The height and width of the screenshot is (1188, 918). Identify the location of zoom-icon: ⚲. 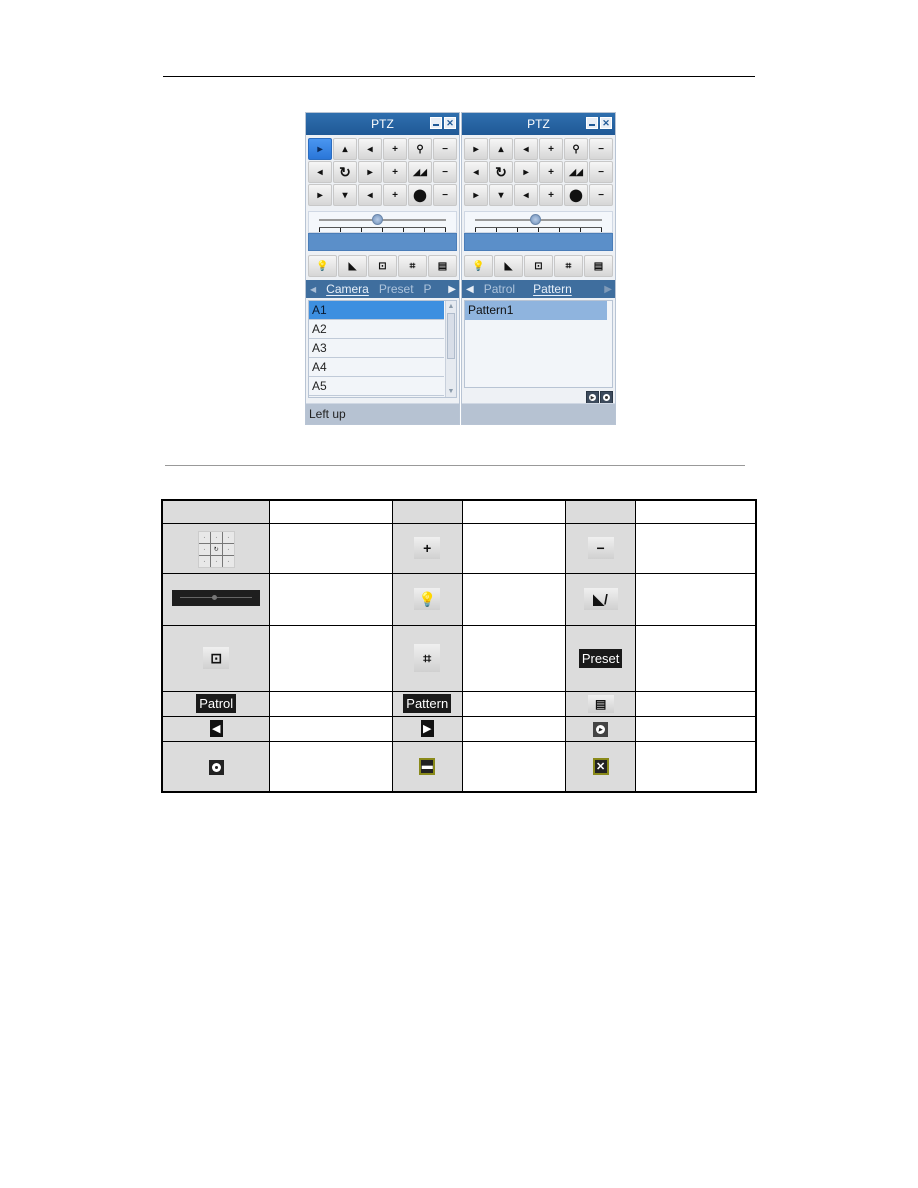
(576, 149).